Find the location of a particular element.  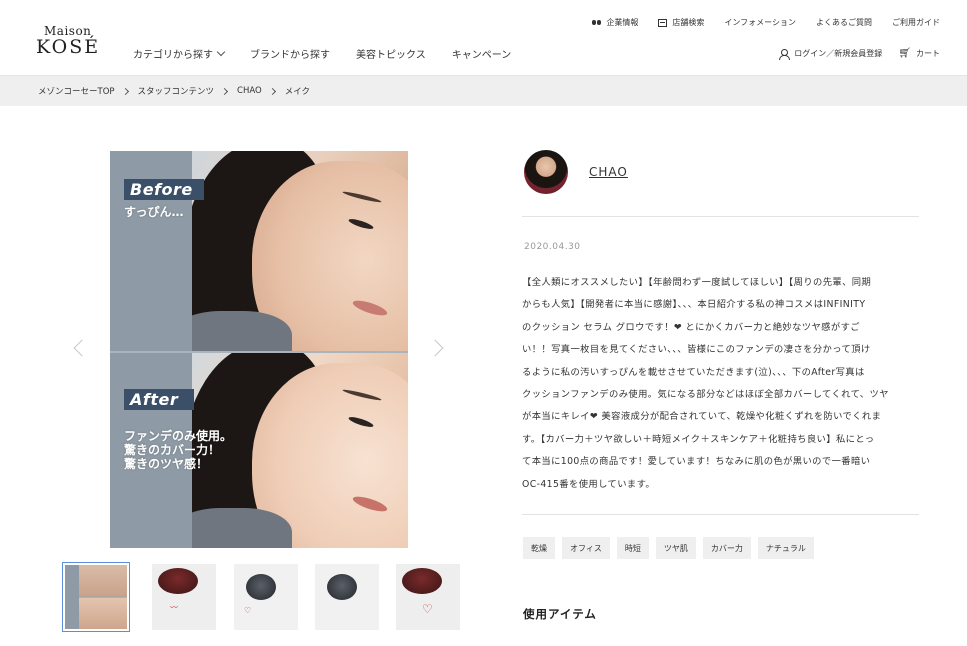

util-label: インフォメーション is located at coordinates (760, 22).